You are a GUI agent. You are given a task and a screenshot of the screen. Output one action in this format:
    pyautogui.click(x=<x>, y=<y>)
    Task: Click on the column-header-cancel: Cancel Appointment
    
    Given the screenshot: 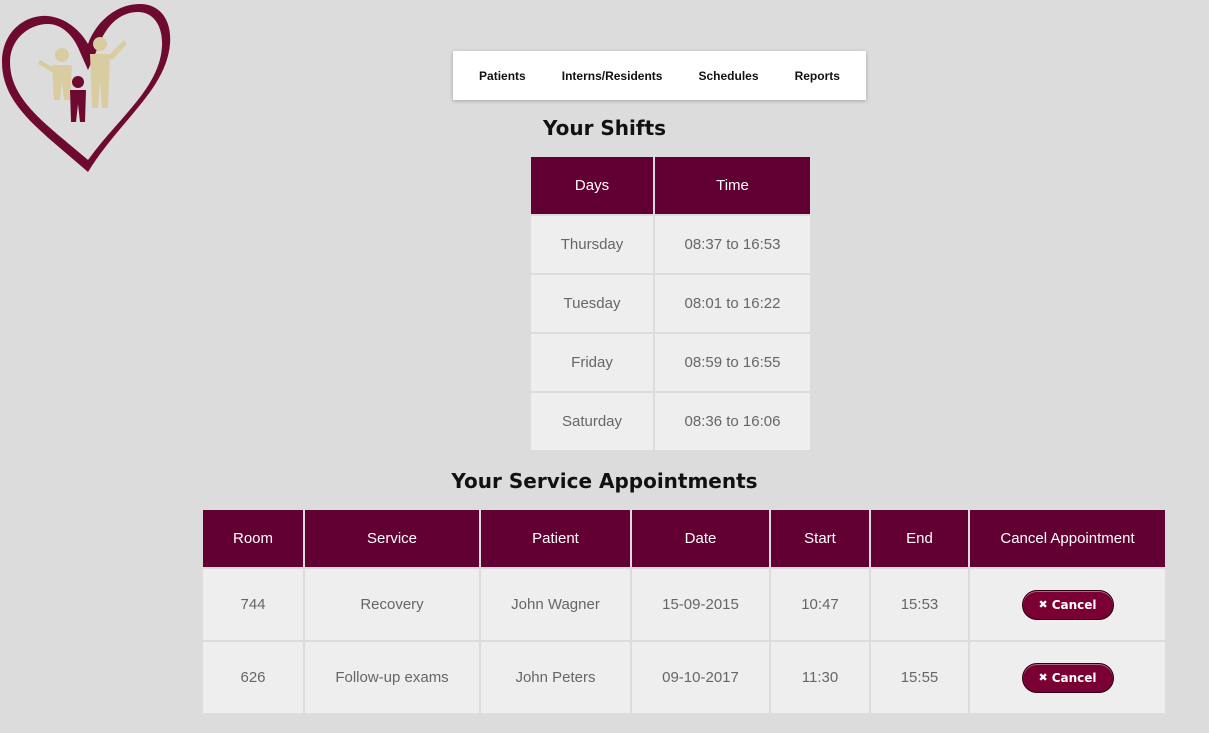 What is the action you would take?
    pyautogui.click(x=1067, y=538)
    